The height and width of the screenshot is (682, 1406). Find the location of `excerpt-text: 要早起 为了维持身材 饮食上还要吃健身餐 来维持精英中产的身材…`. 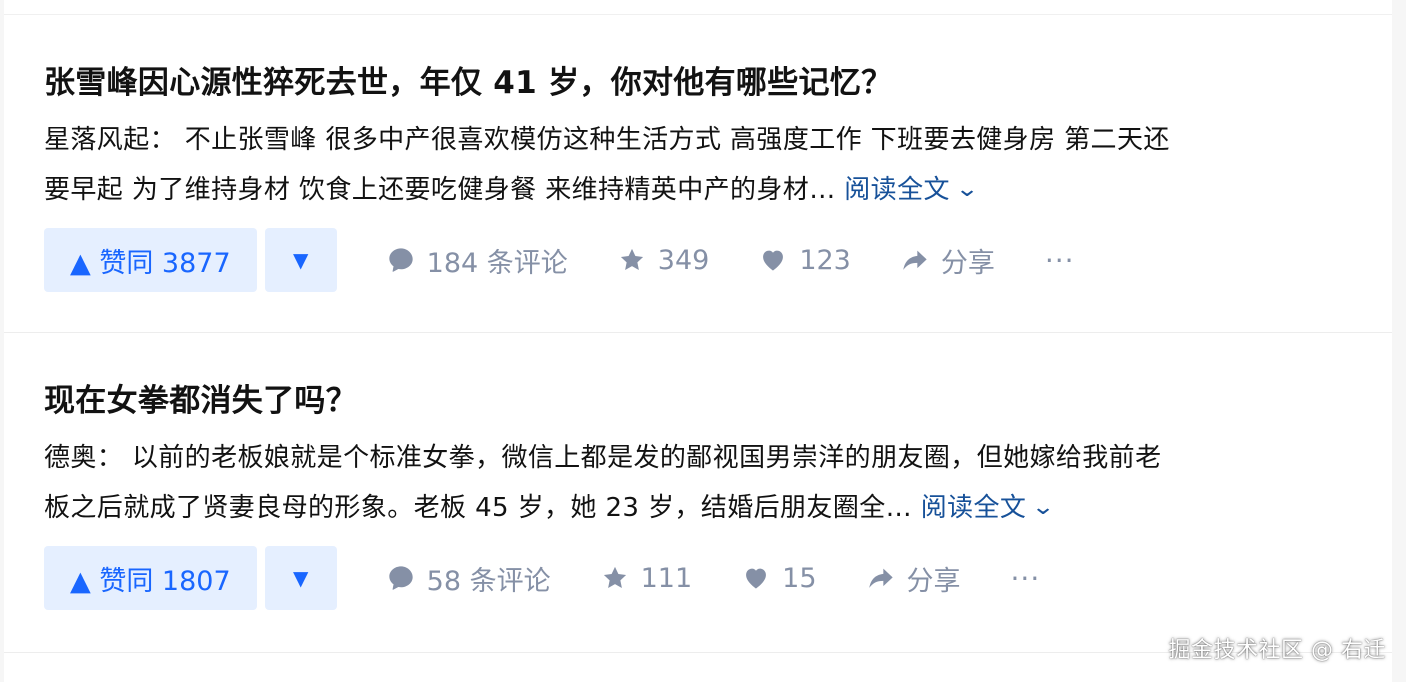

excerpt-text: 要早起 为了维持身材 饮食上还要吃健身餐 来维持精英中产的身材… is located at coordinates (440, 190).